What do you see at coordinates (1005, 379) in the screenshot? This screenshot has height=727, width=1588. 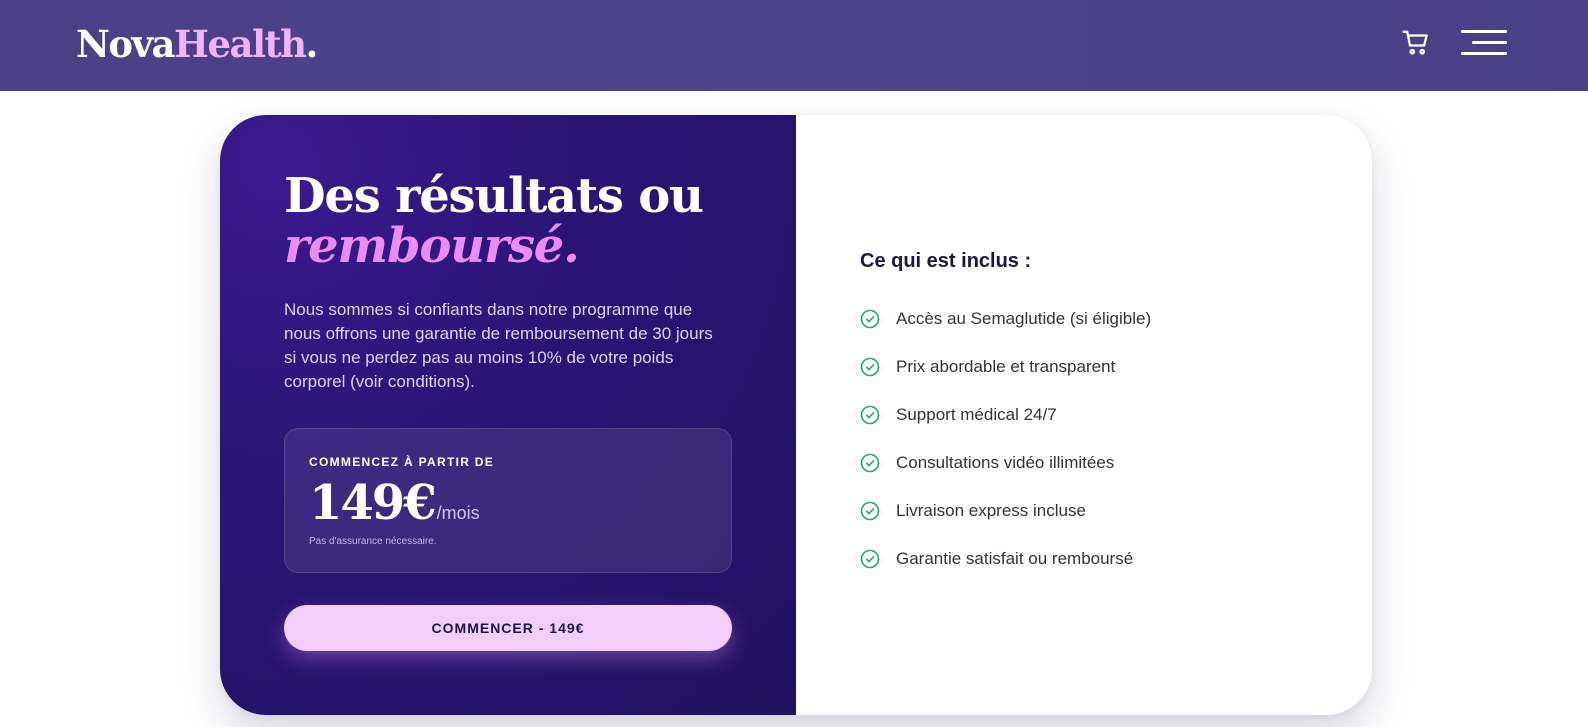 I see `list-item: Prix abordable et transparent` at bounding box center [1005, 379].